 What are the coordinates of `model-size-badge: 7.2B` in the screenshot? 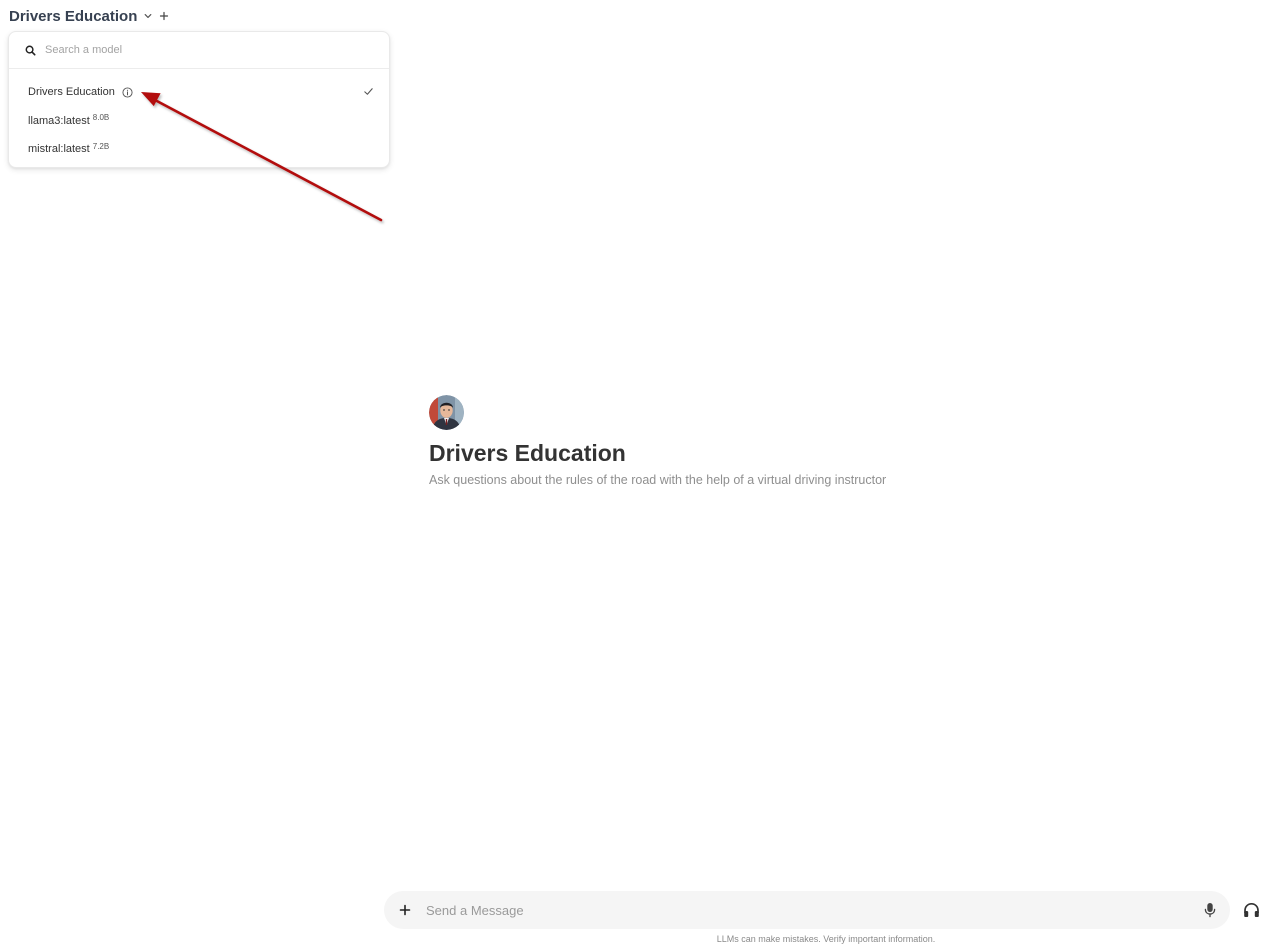 It's located at (101, 146).